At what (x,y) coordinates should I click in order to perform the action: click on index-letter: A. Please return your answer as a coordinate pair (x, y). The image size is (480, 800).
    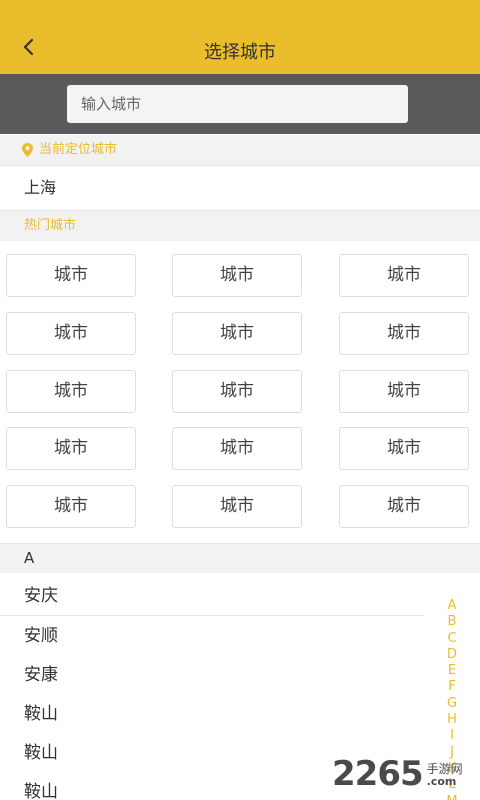
    Looking at the image, I should click on (452, 606).